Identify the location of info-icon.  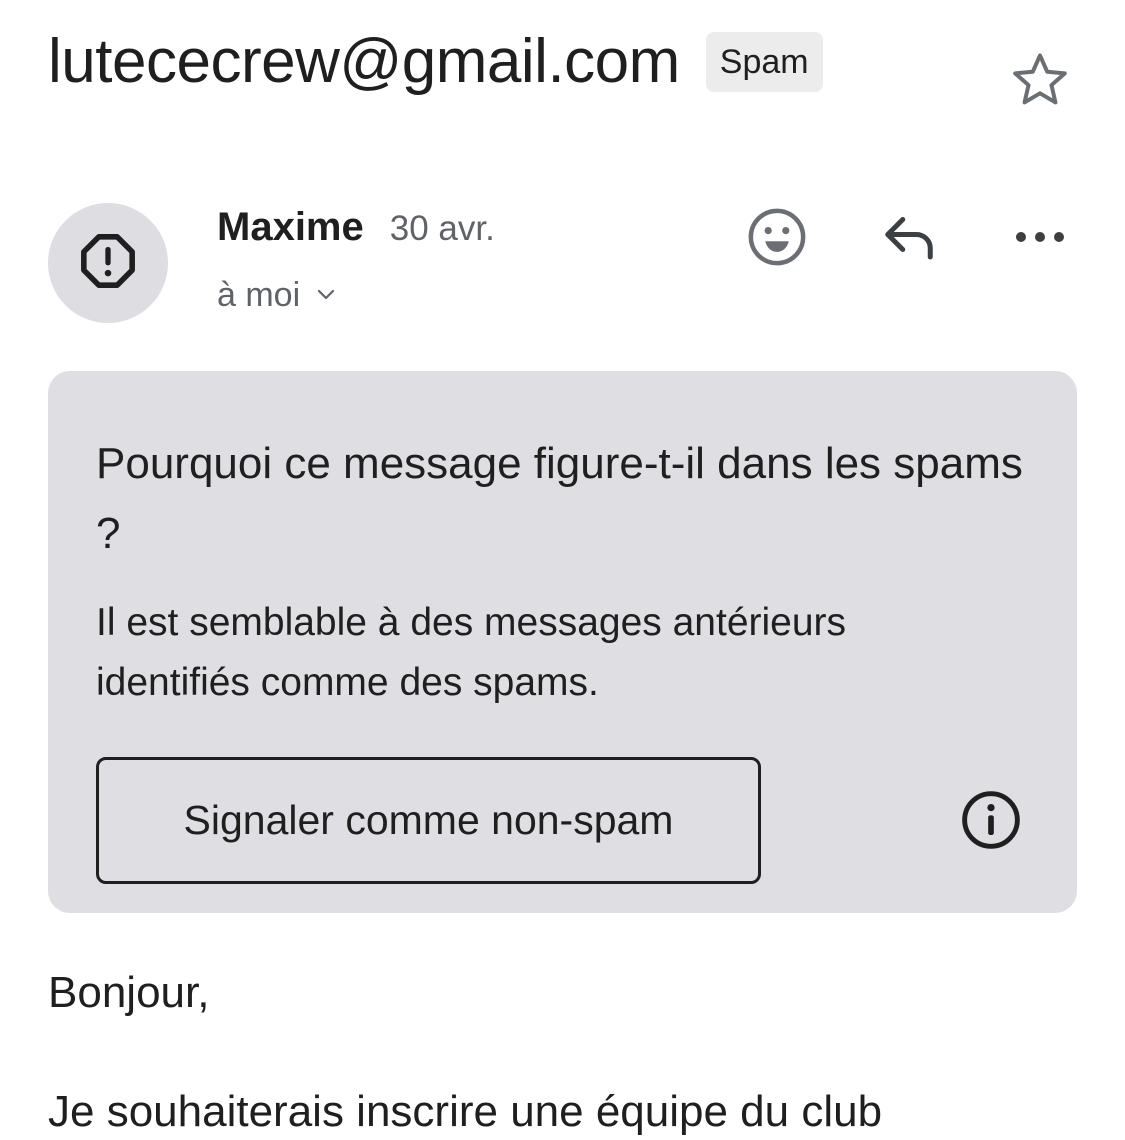
(991, 822).